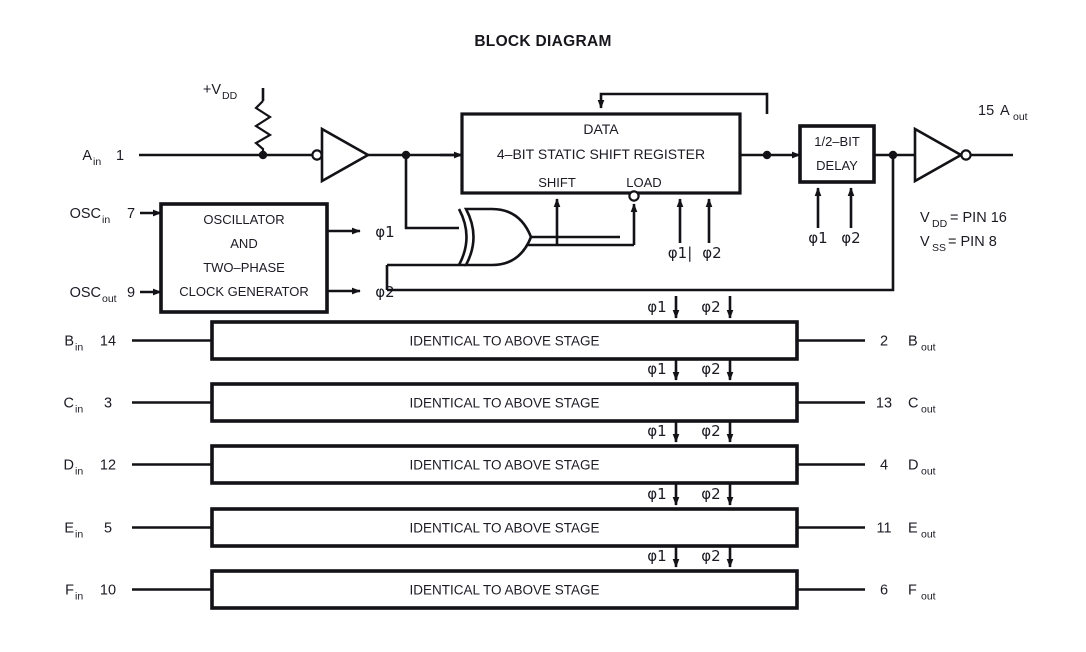 This screenshot has width=1086, height=652. What do you see at coordinates (131, 293) in the screenshot?
I see `svg-text: 9` at bounding box center [131, 293].